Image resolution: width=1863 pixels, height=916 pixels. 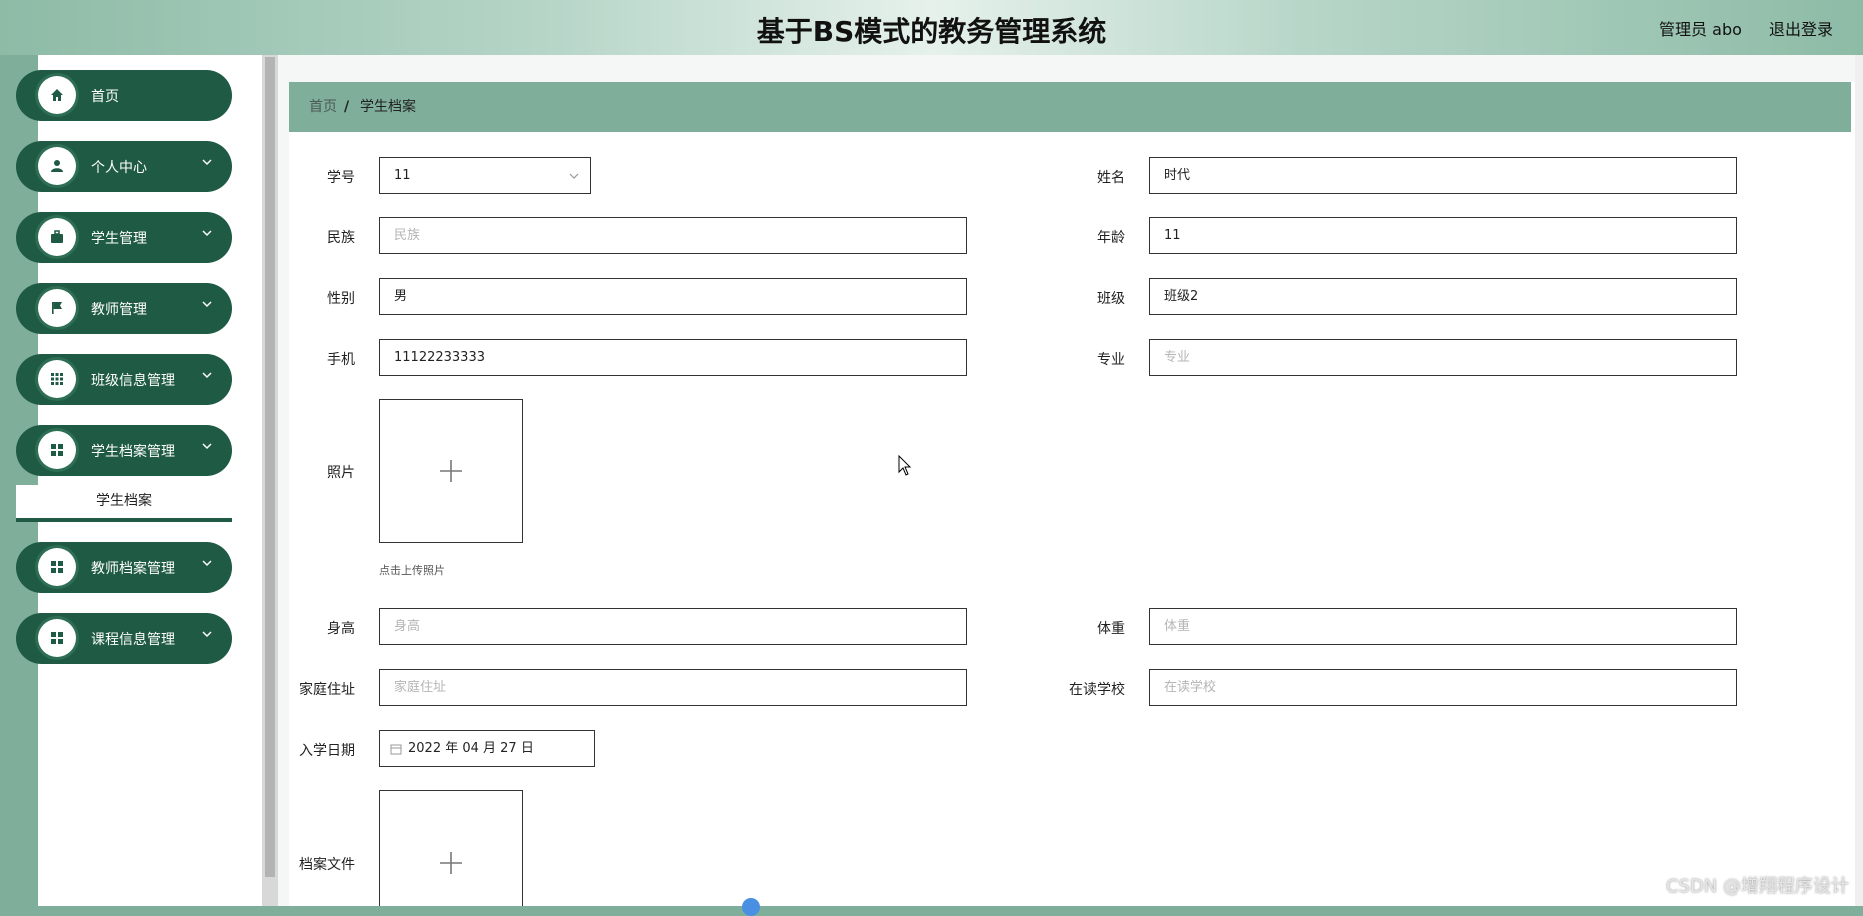 What do you see at coordinates (680, 235) in the screenshot?
I see `ethnicity-input` at bounding box center [680, 235].